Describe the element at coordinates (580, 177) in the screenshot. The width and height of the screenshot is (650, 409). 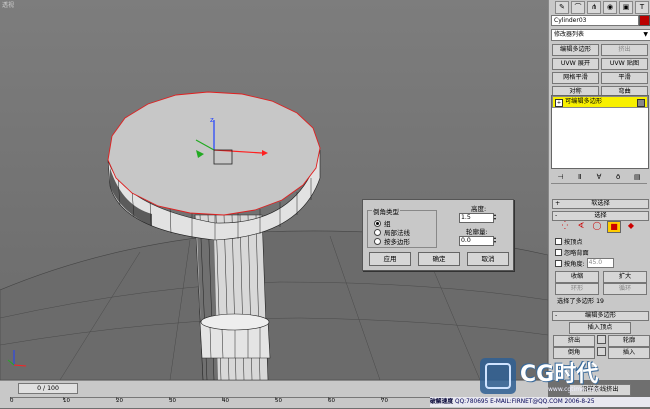
I see `show-end-result-icon: Ⅱ` at that location.